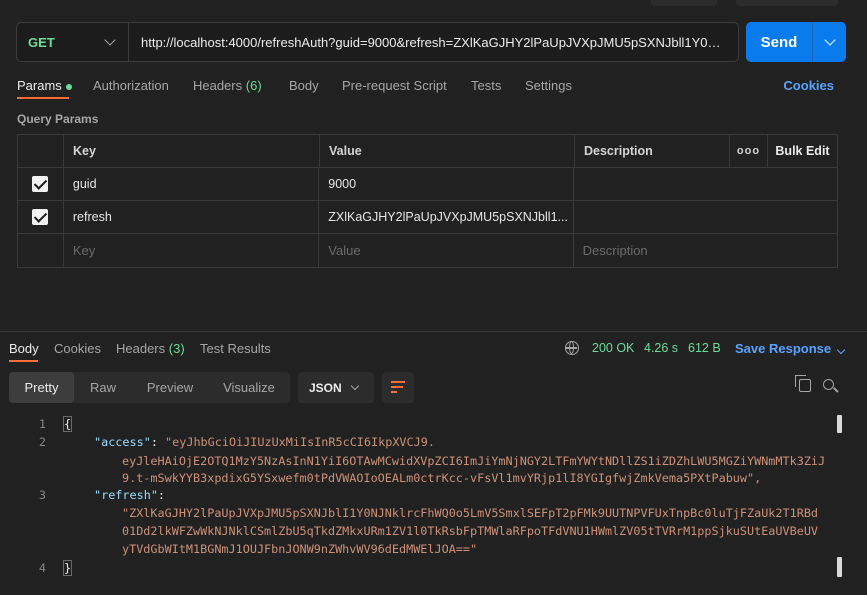 This screenshot has width=867, height=595. Describe the element at coordinates (77, 348) in the screenshot. I see `resp-tab-cookies: Cookies` at that location.